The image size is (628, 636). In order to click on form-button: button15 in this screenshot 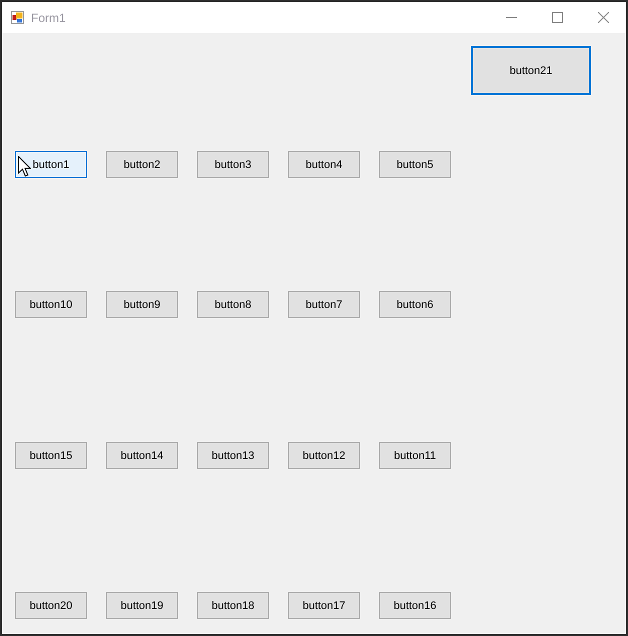, I will do `click(51, 455)`.